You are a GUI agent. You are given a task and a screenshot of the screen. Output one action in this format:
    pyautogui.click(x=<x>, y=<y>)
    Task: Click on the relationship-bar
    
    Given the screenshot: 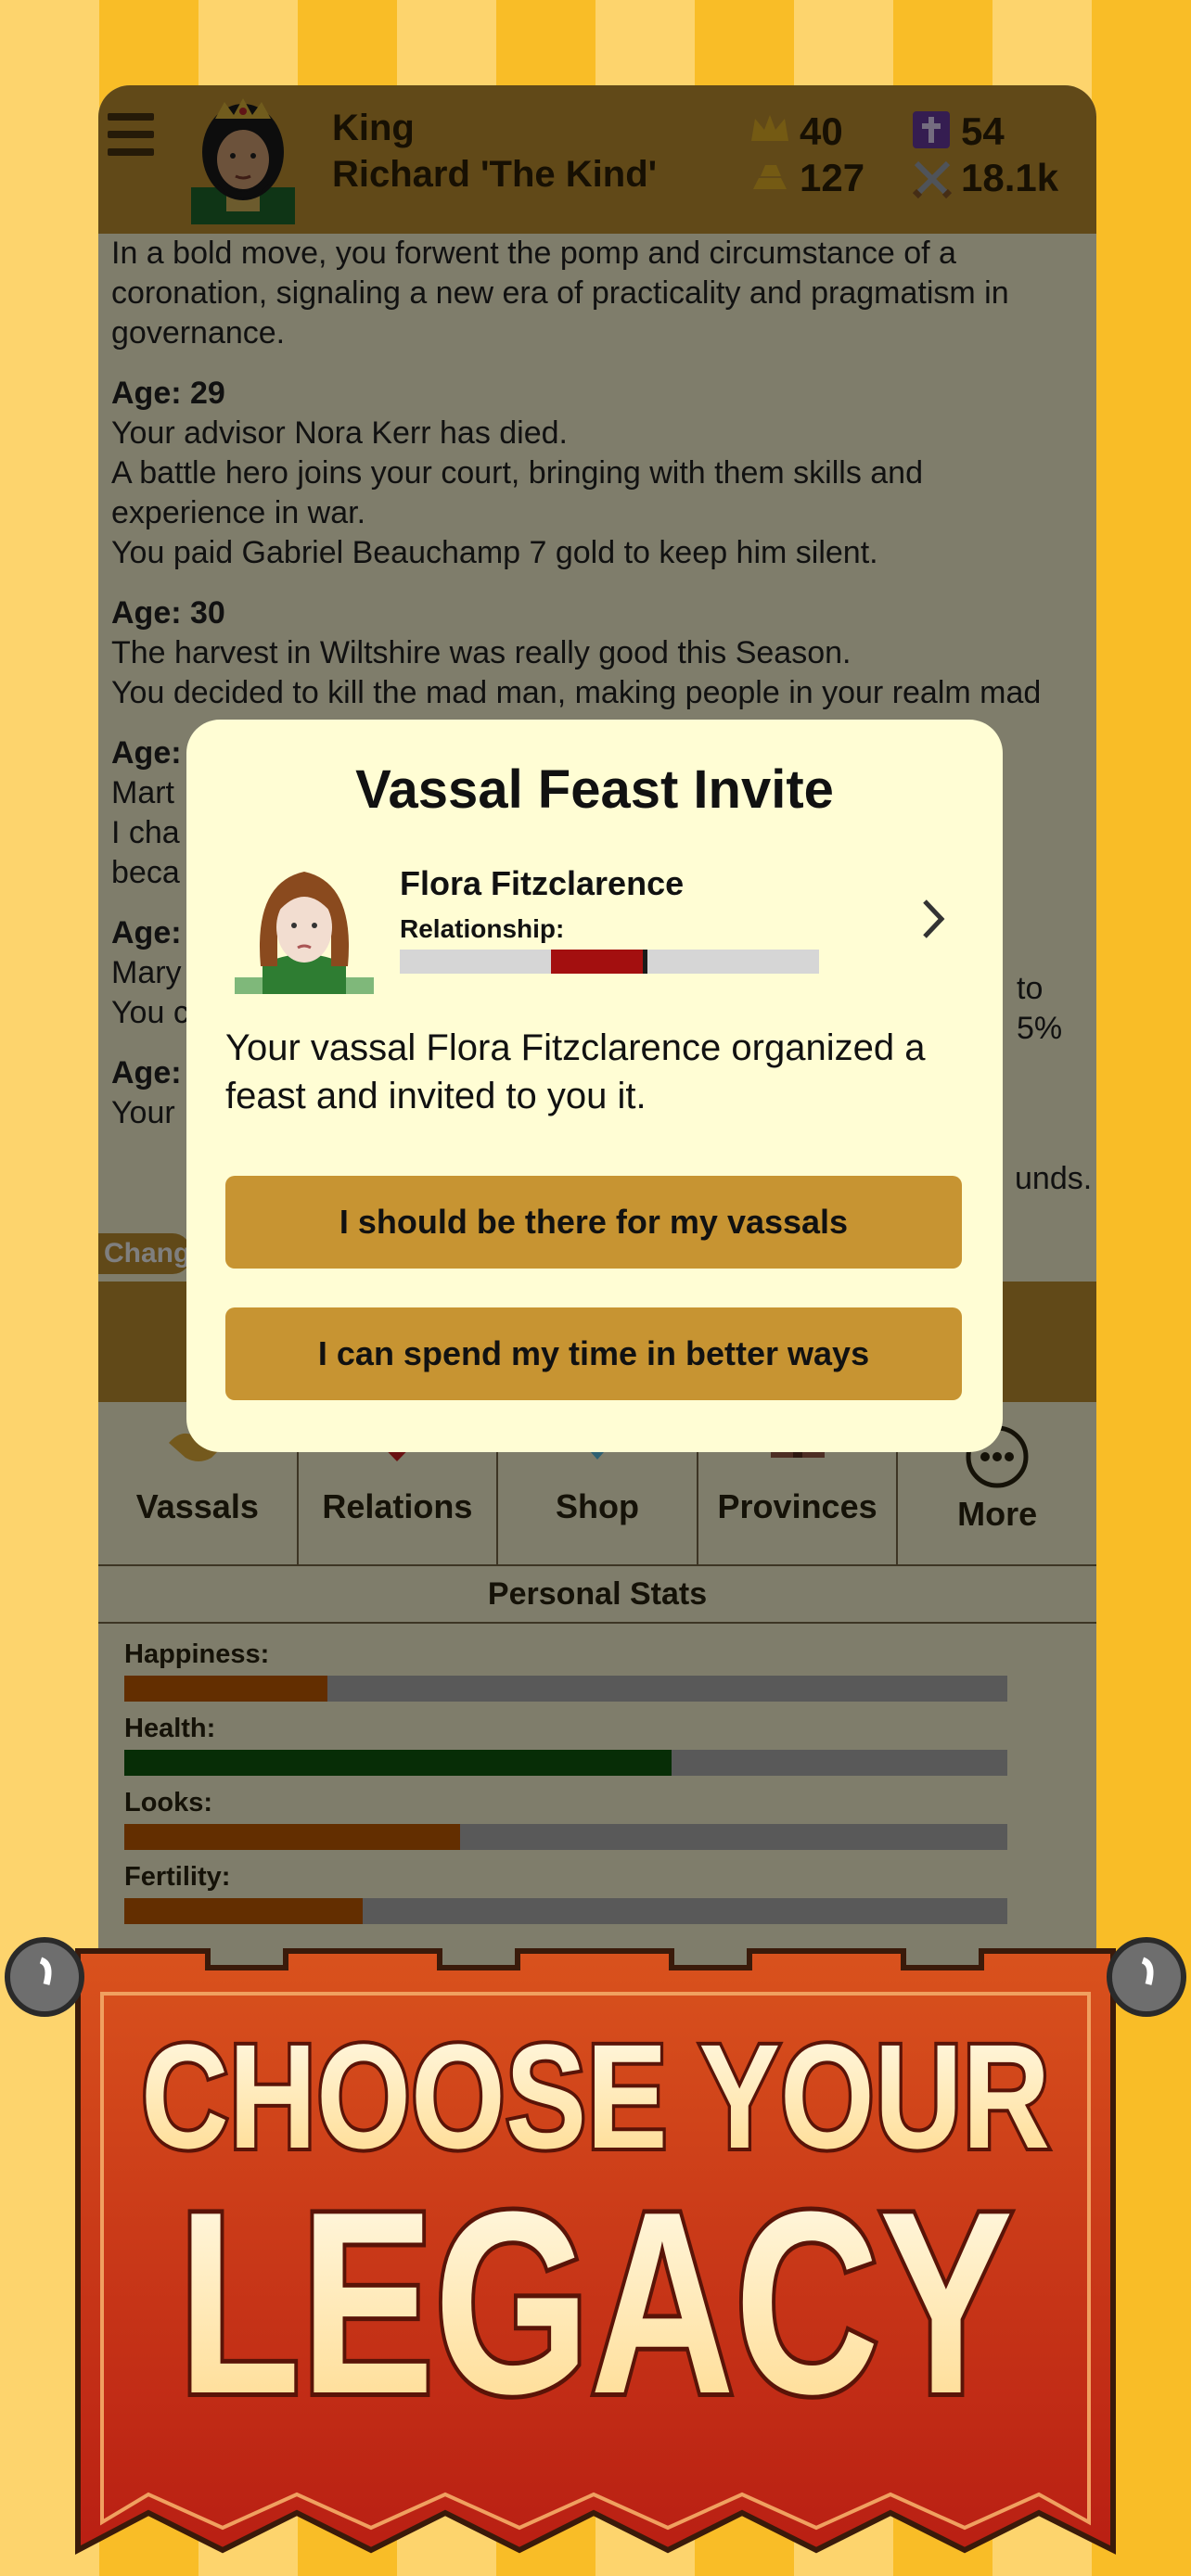 What is the action you would take?
    pyautogui.click(x=610, y=962)
    